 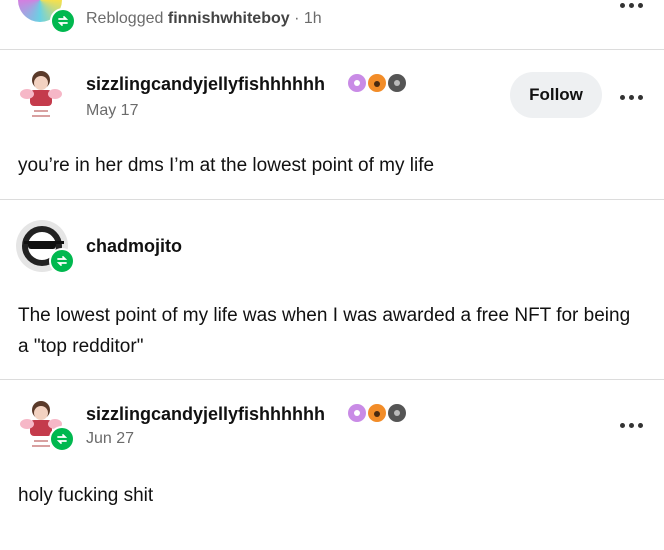 I want to click on reblog-info: Reblogged finnishwhiteboy · 1h, so click(x=204, y=18).